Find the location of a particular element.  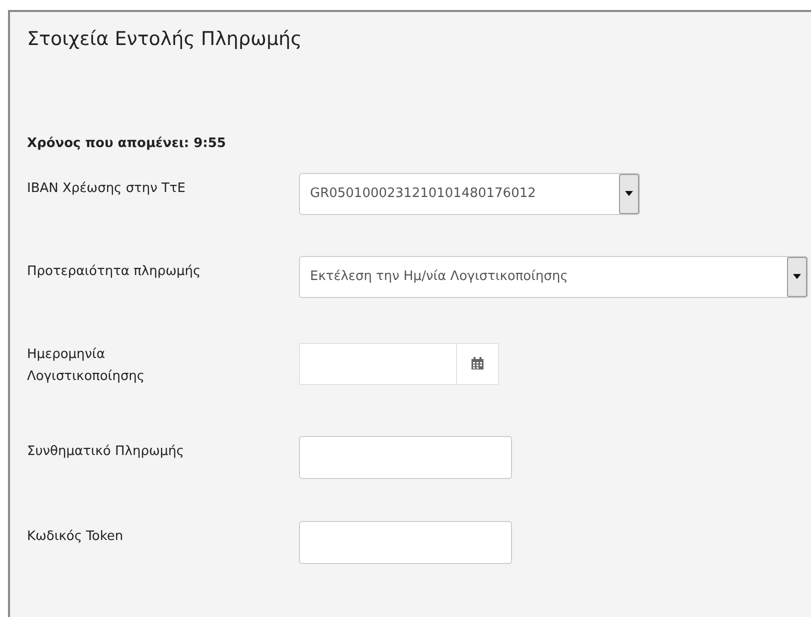

date-input is located at coordinates (378, 363).